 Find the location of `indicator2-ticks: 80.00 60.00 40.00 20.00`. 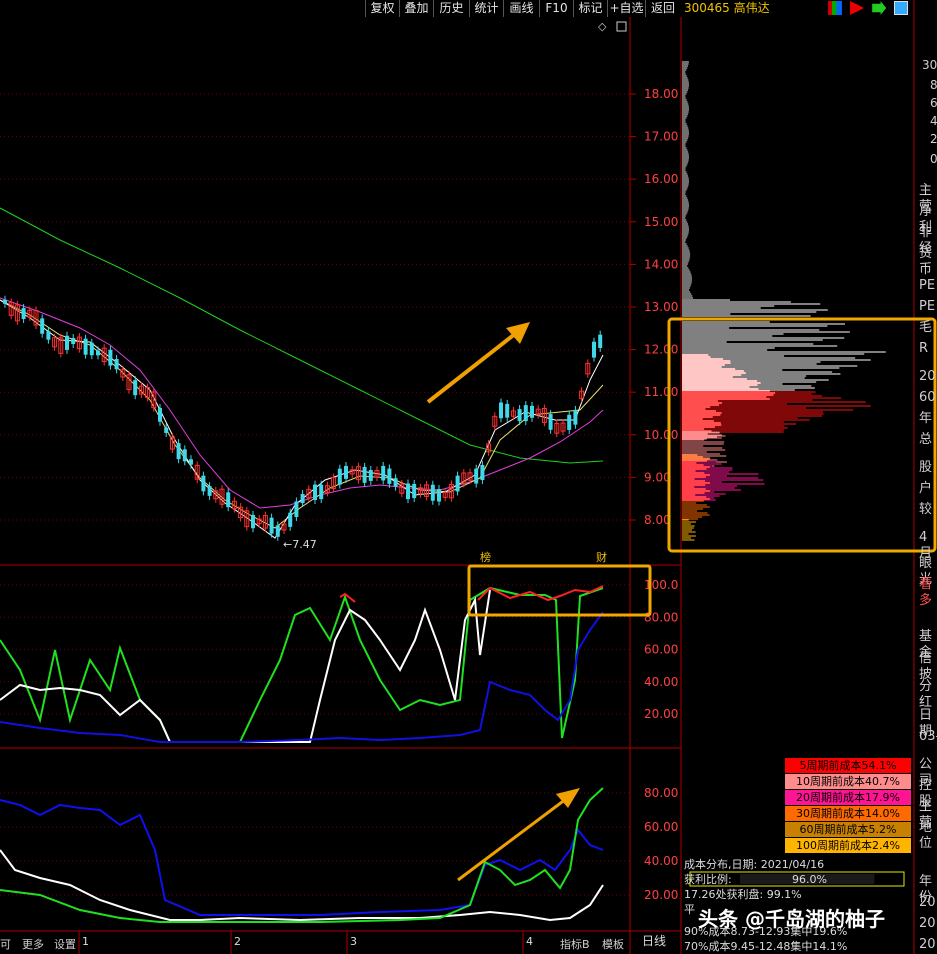

indicator2-ticks: 80.00 60.00 40.00 20.00 is located at coordinates (339, 844).